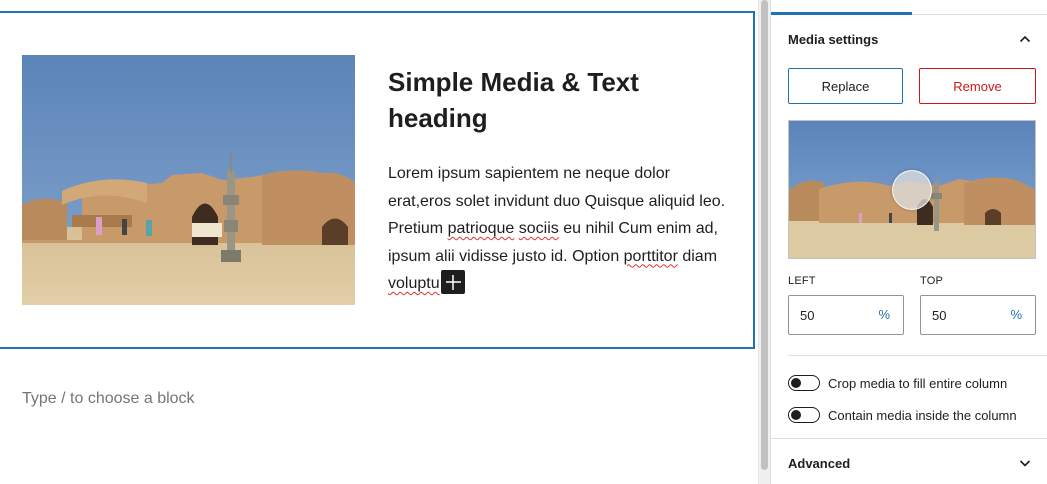 This screenshot has height=484, width=1047. I want to click on contain-media-toggle, so click(804, 415).